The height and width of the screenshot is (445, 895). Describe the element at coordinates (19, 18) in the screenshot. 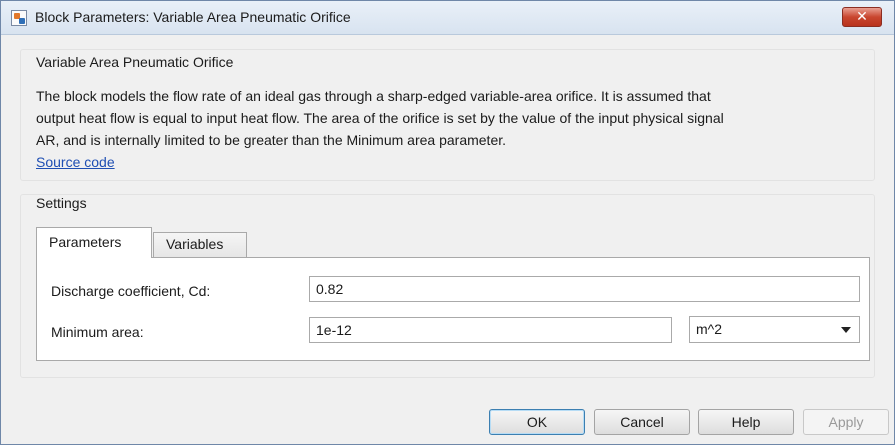

I see `block-parameters-icon` at that location.